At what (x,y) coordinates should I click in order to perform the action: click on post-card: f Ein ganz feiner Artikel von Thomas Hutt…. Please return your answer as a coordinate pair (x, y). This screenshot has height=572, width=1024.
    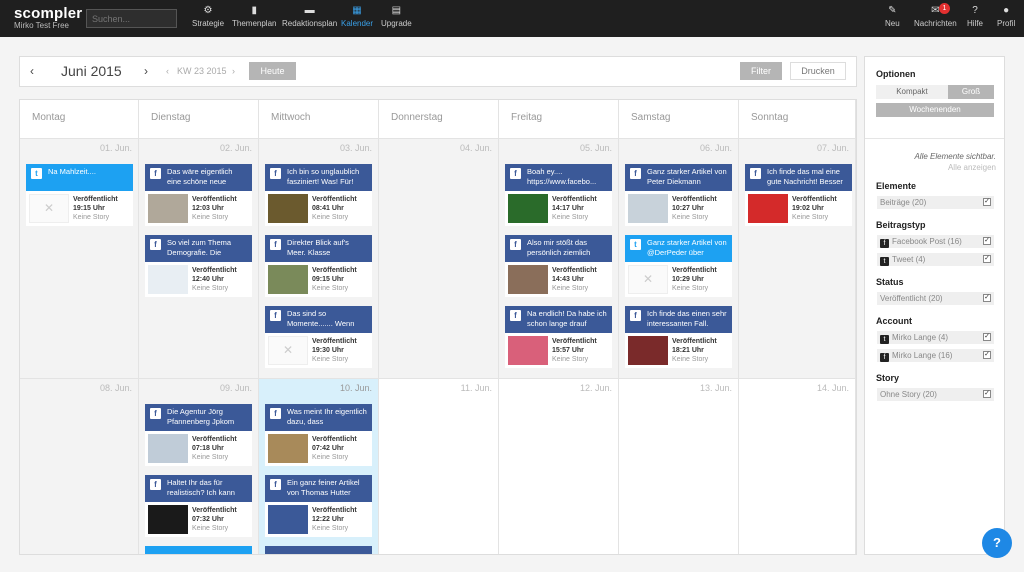
    Looking at the image, I should click on (318, 506).